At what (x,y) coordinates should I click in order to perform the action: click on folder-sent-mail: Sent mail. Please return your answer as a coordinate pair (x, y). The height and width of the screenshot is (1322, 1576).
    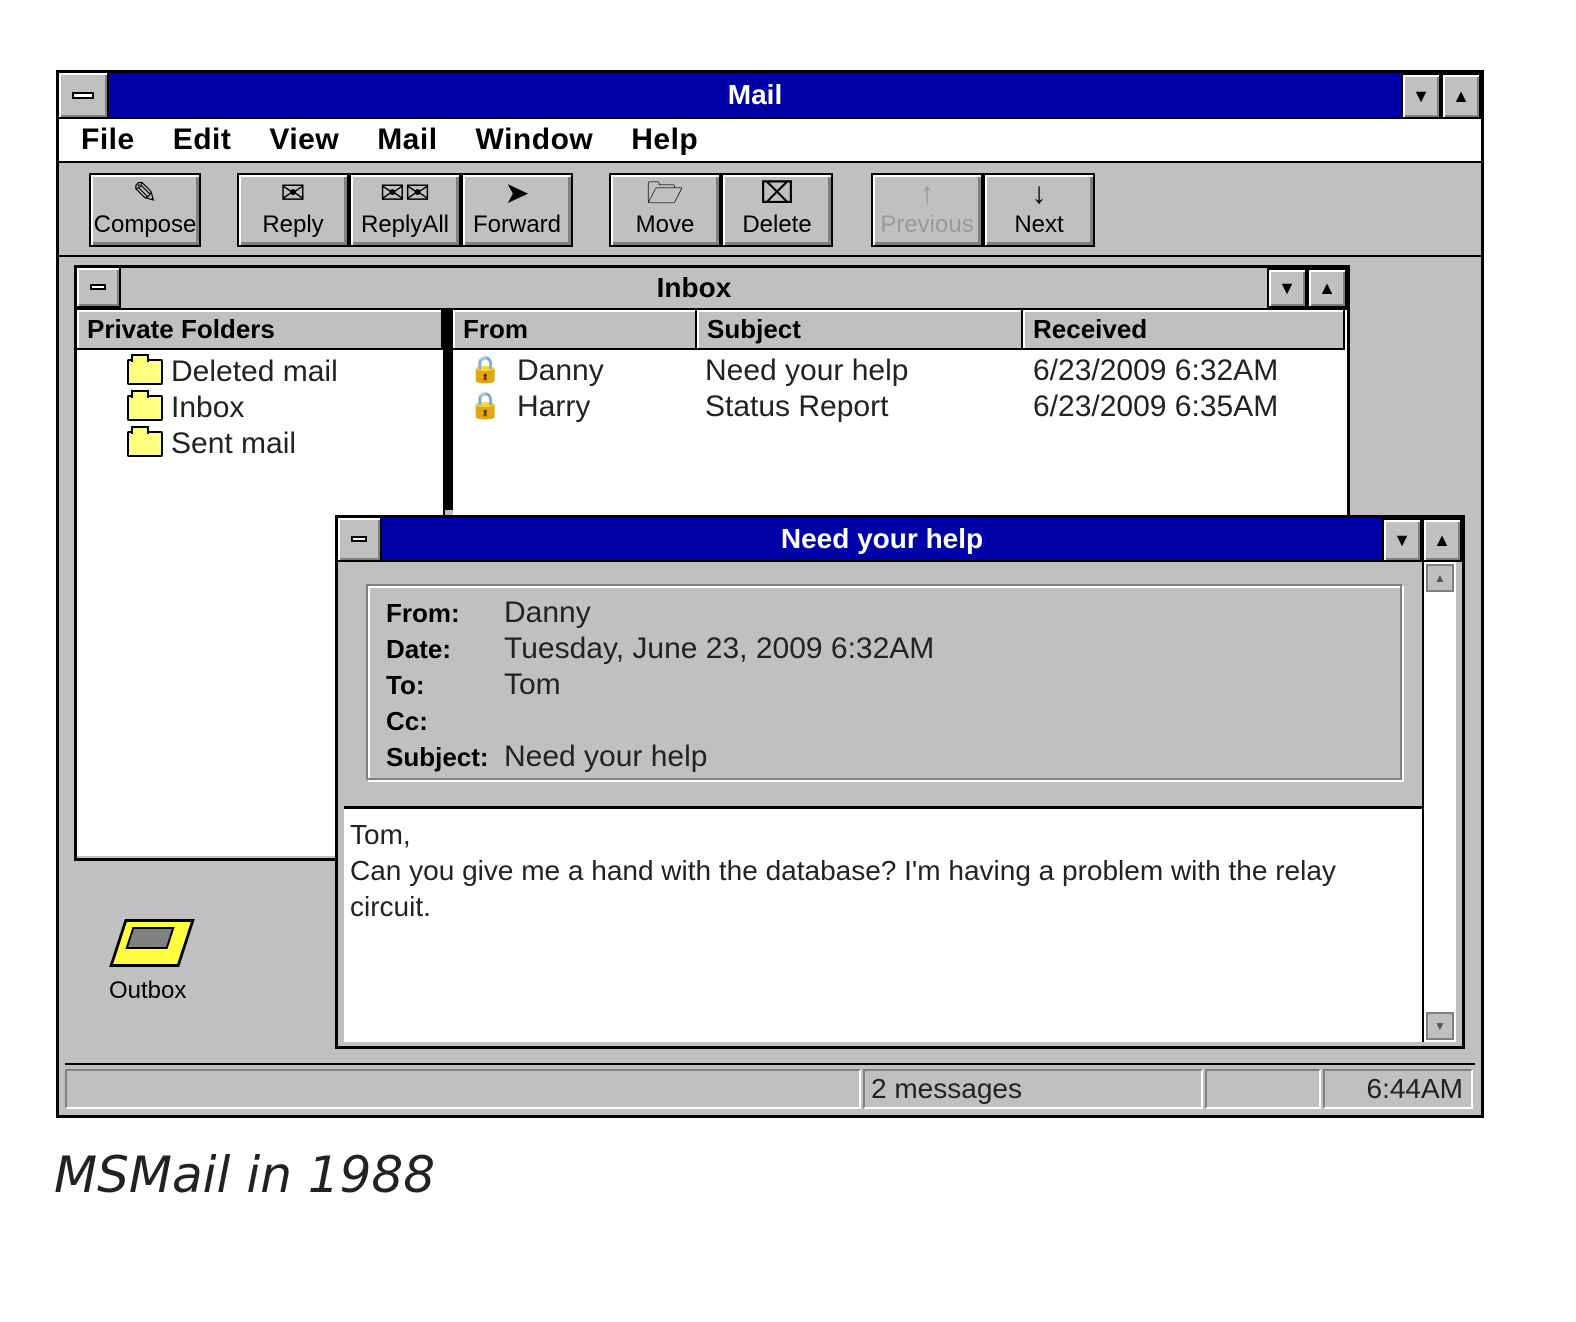
    Looking at the image, I should click on (211, 444).